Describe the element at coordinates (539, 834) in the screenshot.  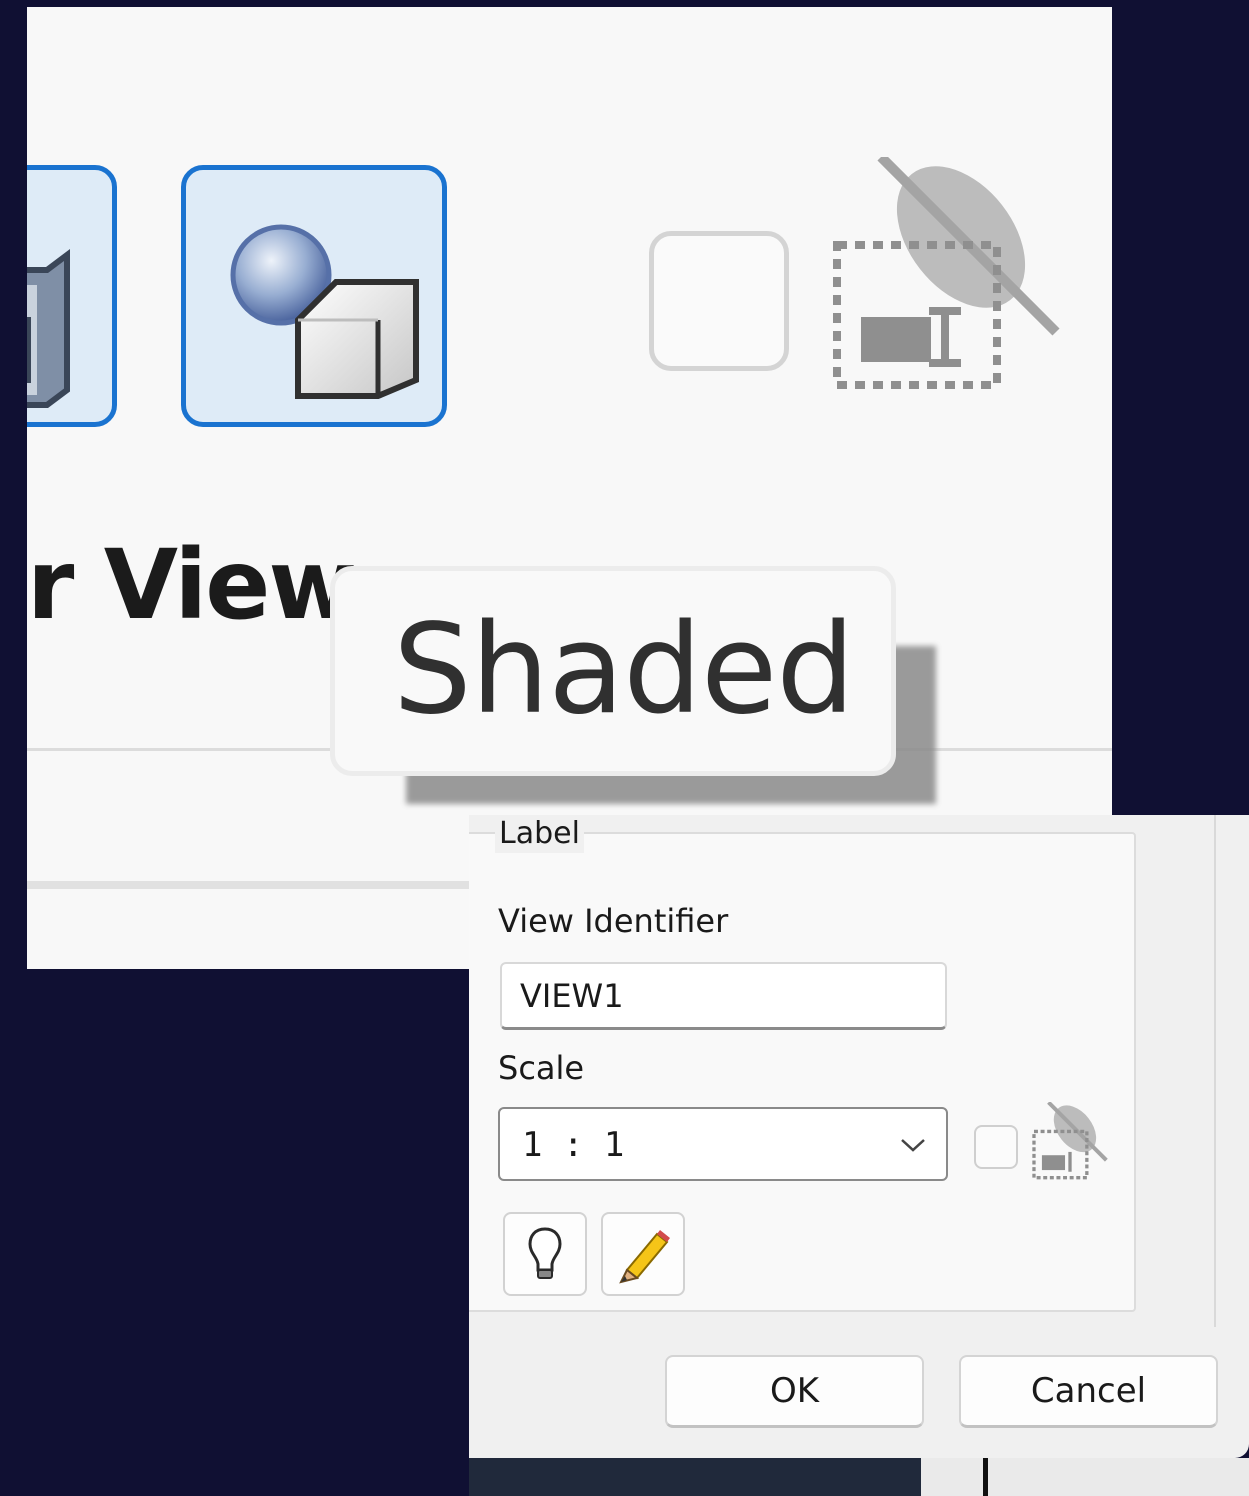
I see `label-group-title: Label` at that location.